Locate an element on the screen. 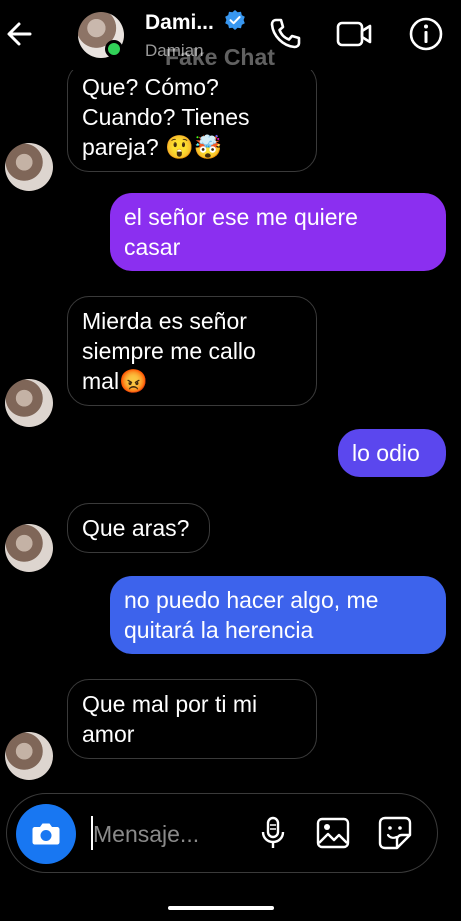  message-composer is located at coordinates (222, 833).